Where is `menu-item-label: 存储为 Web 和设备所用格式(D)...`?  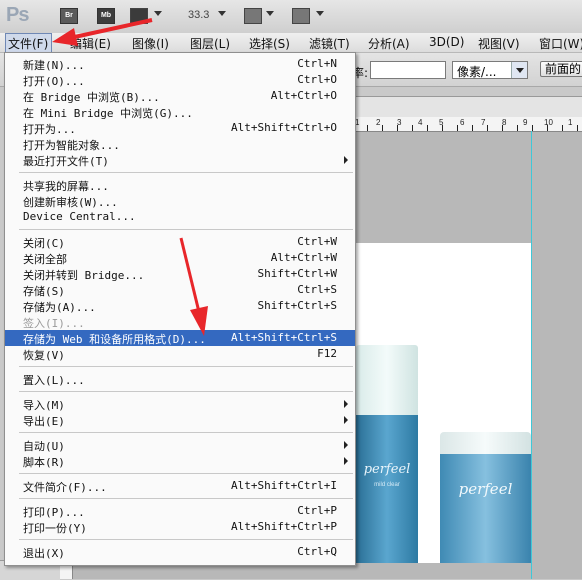 menu-item-label: 存储为 Web 和设备所用格式(D)... is located at coordinates (114, 339).